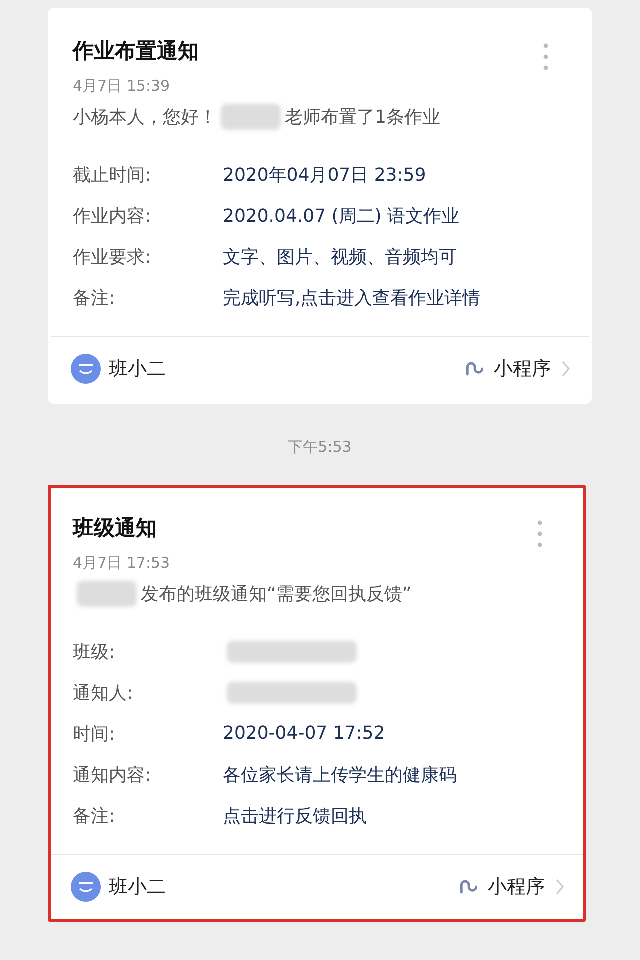 Image resolution: width=640 pixels, height=960 pixels. Describe the element at coordinates (112, 775) in the screenshot. I see `field-label: 通知内容:` at that location.